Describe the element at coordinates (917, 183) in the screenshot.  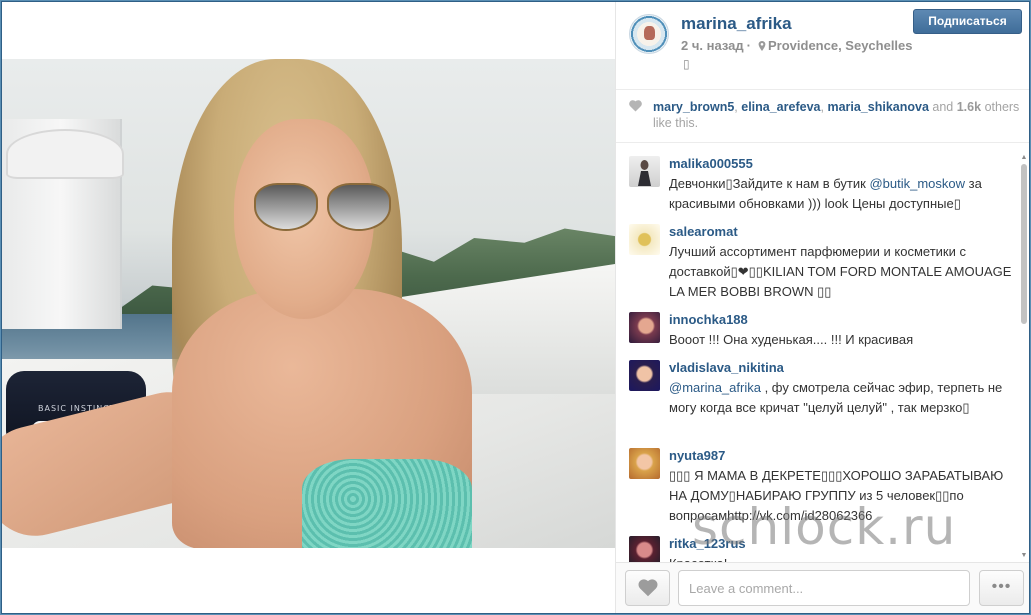
I see `comment-mention: @butik_moskow` at that location.